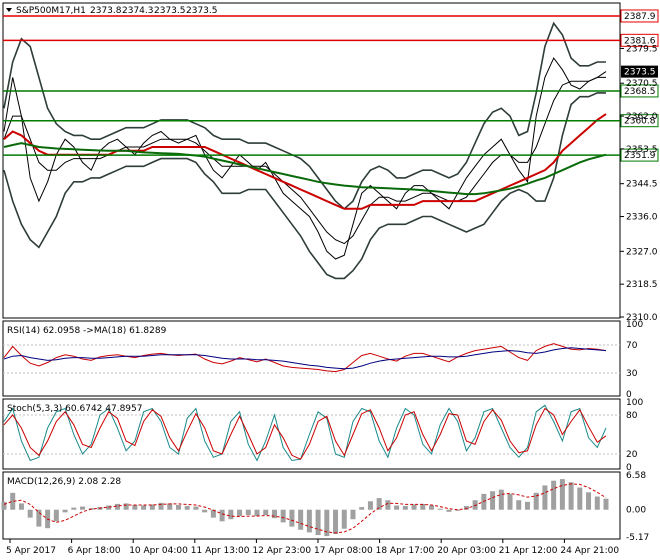 Image resolution: width=660 pixels, height=560 pixels. I want to click on price-tick-label: 2353.5, so click(642, 150).